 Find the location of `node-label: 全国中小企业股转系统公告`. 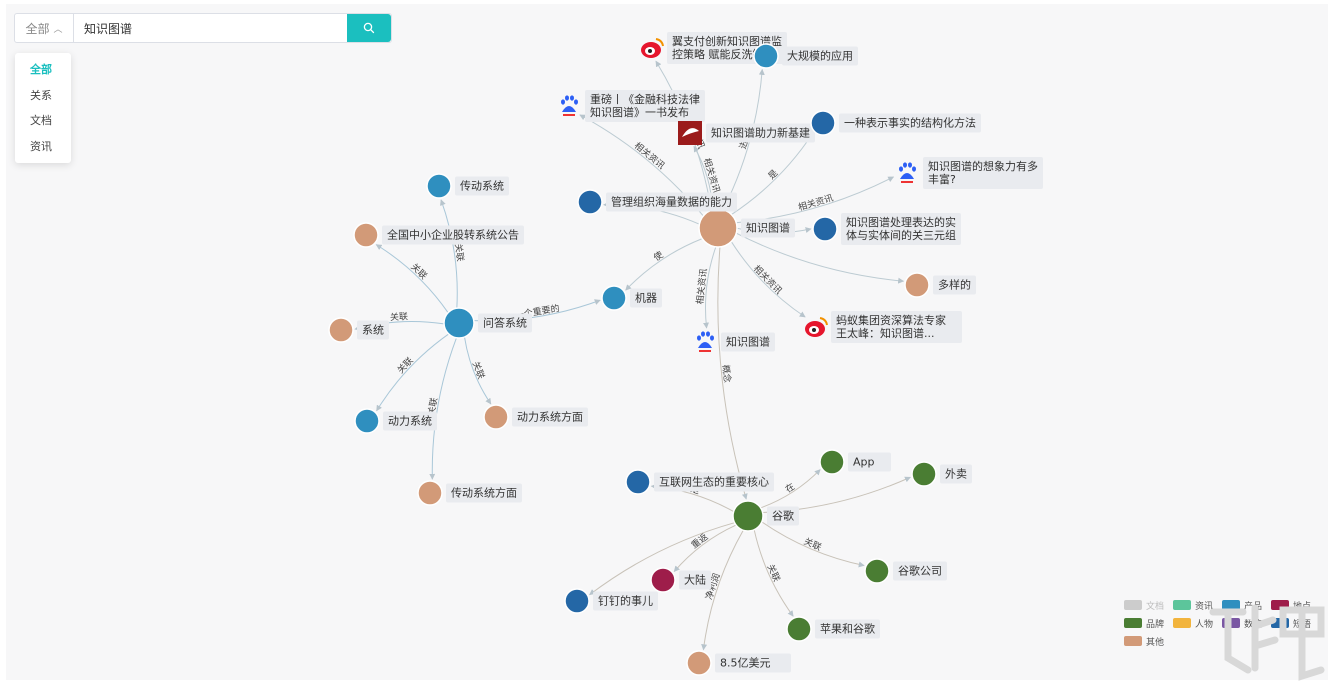

node-label: 全国中小企业股转系统公告 is located at coordinates (453, 235).